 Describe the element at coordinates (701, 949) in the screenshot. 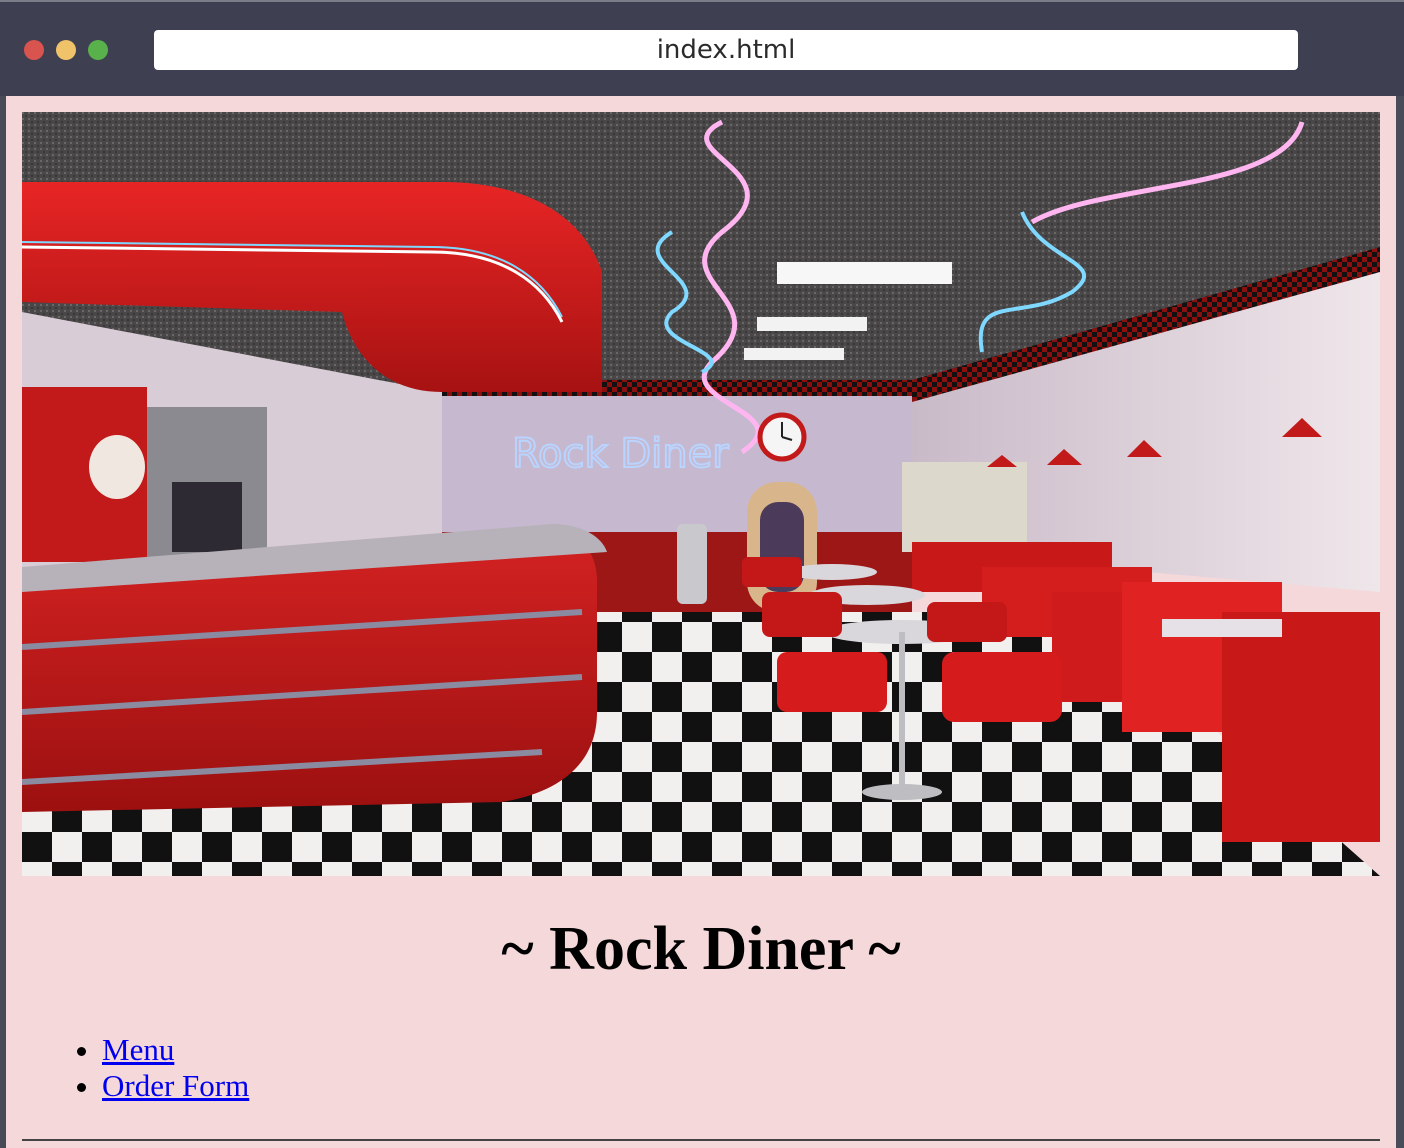

I see `page-title: ~ Rock Diner ~` at that location.